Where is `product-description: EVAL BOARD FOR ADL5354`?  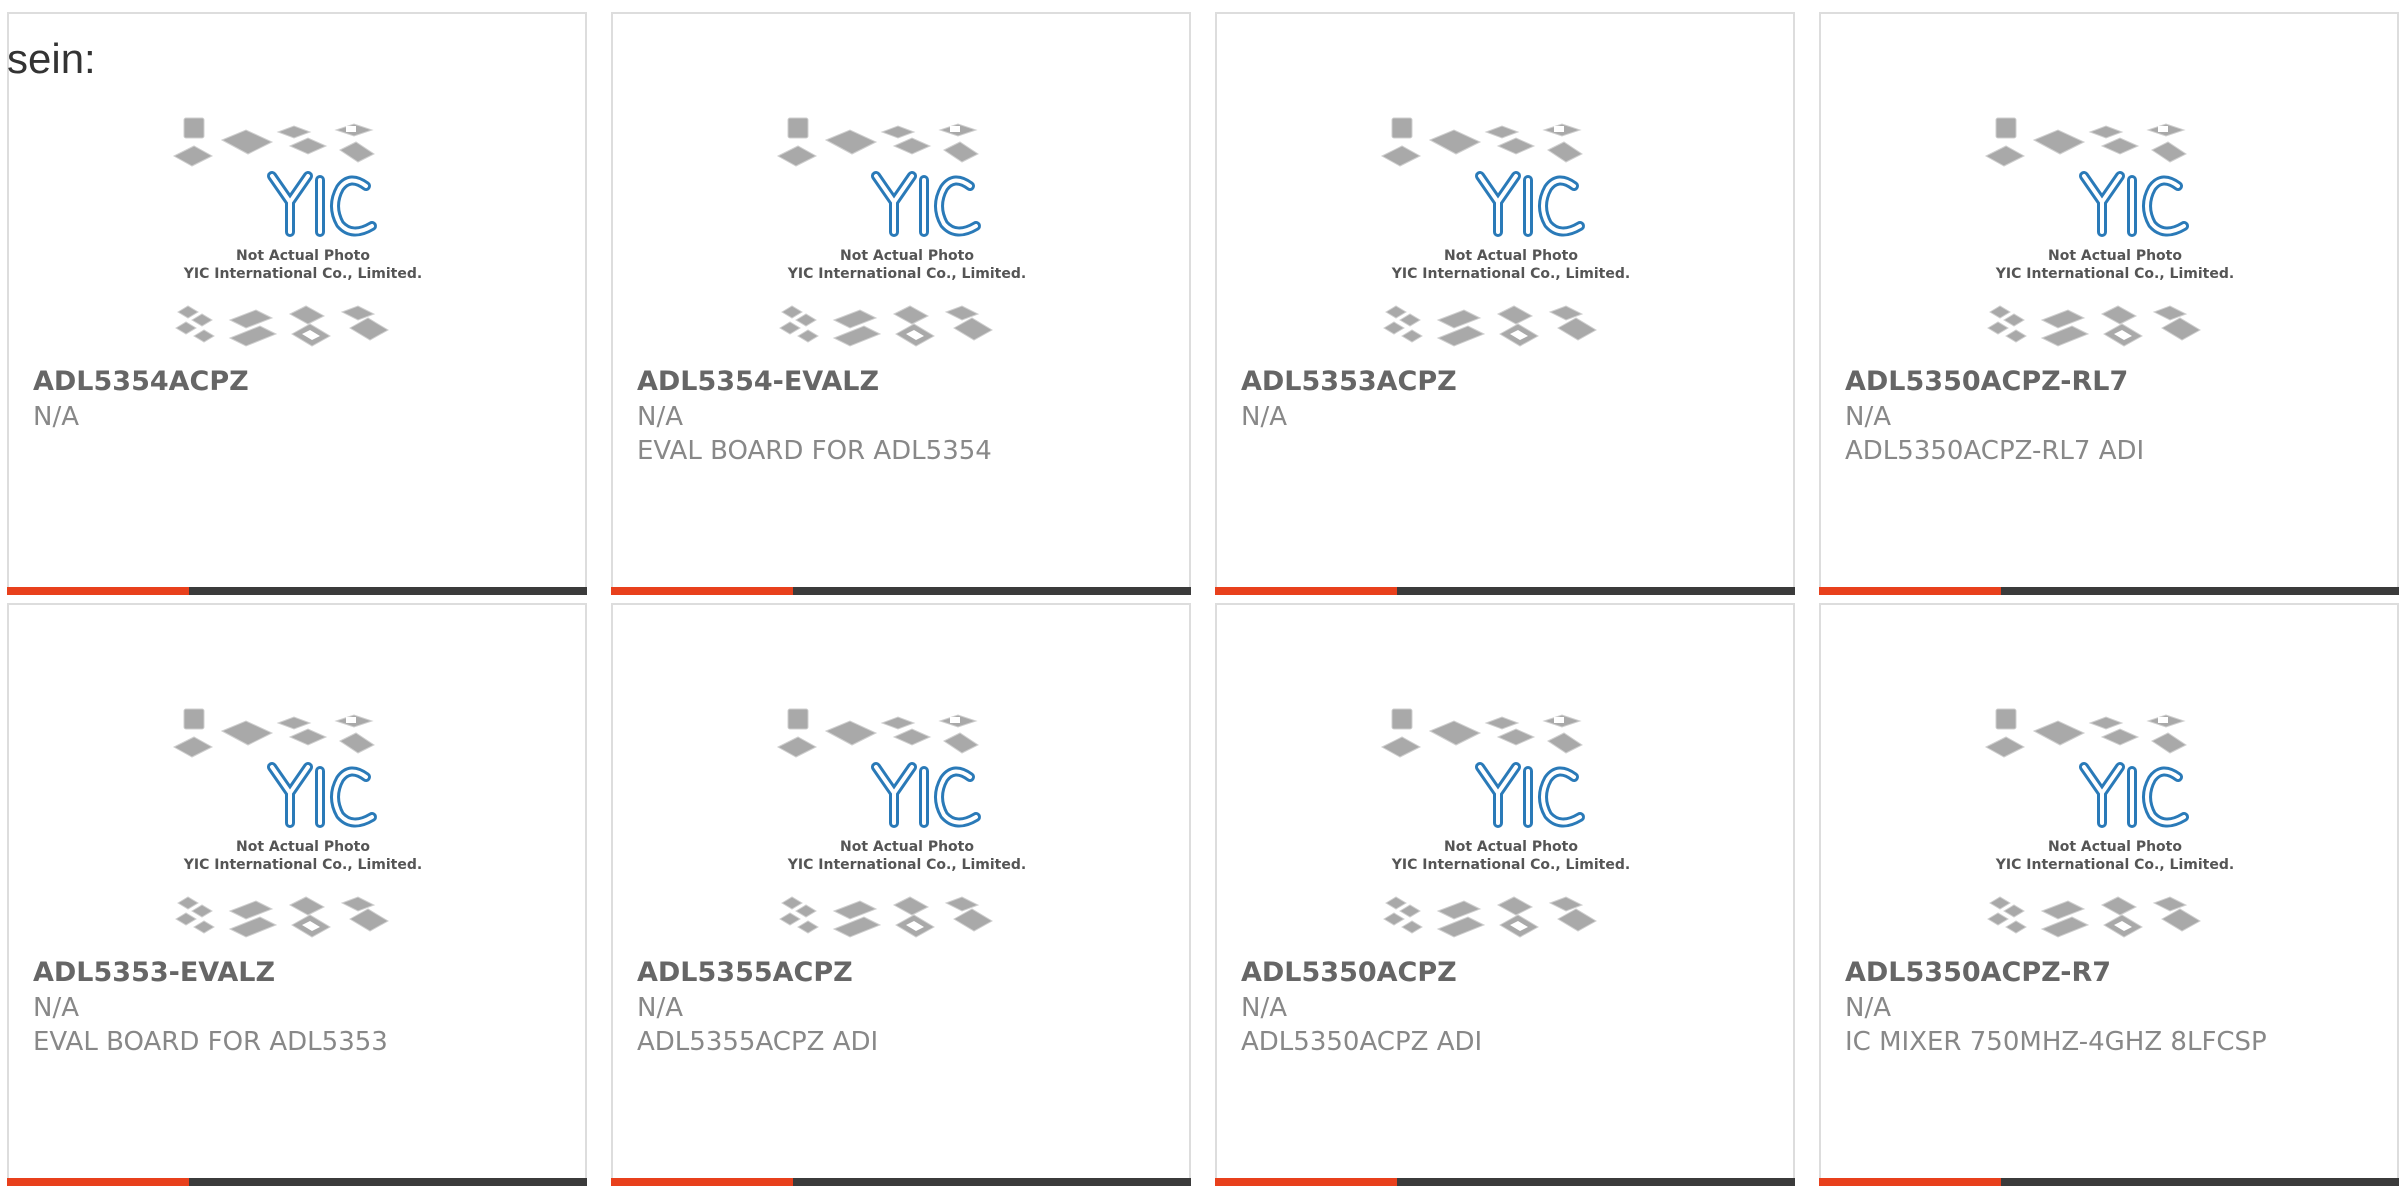
product-description: EVAL BOARD FOR ADL5354 is located at coordinates (814, 451).